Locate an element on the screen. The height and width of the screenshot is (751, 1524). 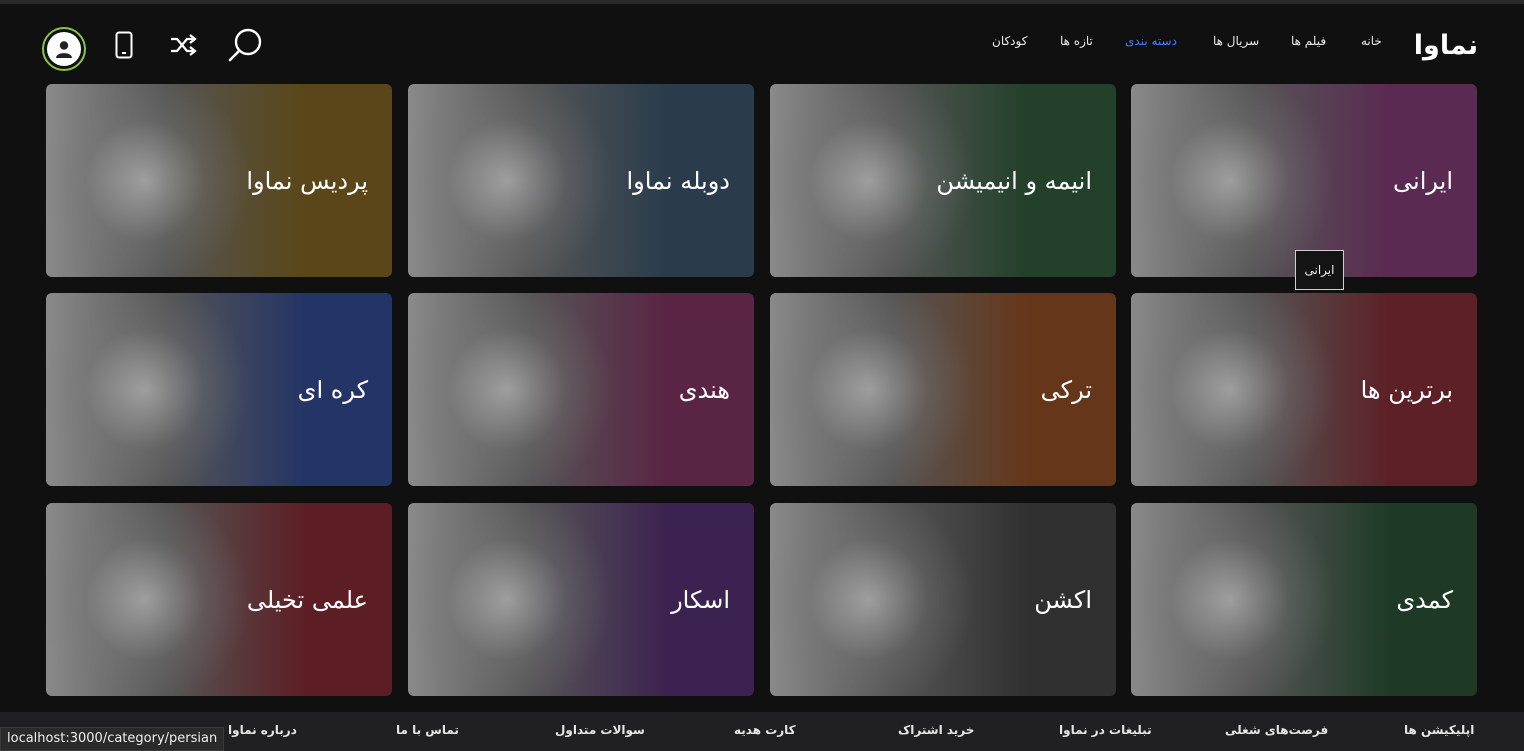
nav-series: سریال ها is located at coordinates (1236, 41).